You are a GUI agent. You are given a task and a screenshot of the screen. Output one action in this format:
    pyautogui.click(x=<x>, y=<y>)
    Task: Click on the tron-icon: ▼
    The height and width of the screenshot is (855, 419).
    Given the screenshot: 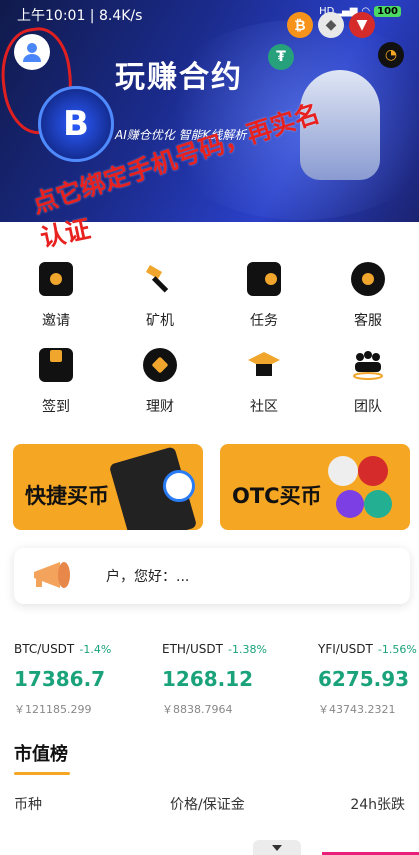 What is the action you would take?
    pyautogui.click(x=362, y=25)
    